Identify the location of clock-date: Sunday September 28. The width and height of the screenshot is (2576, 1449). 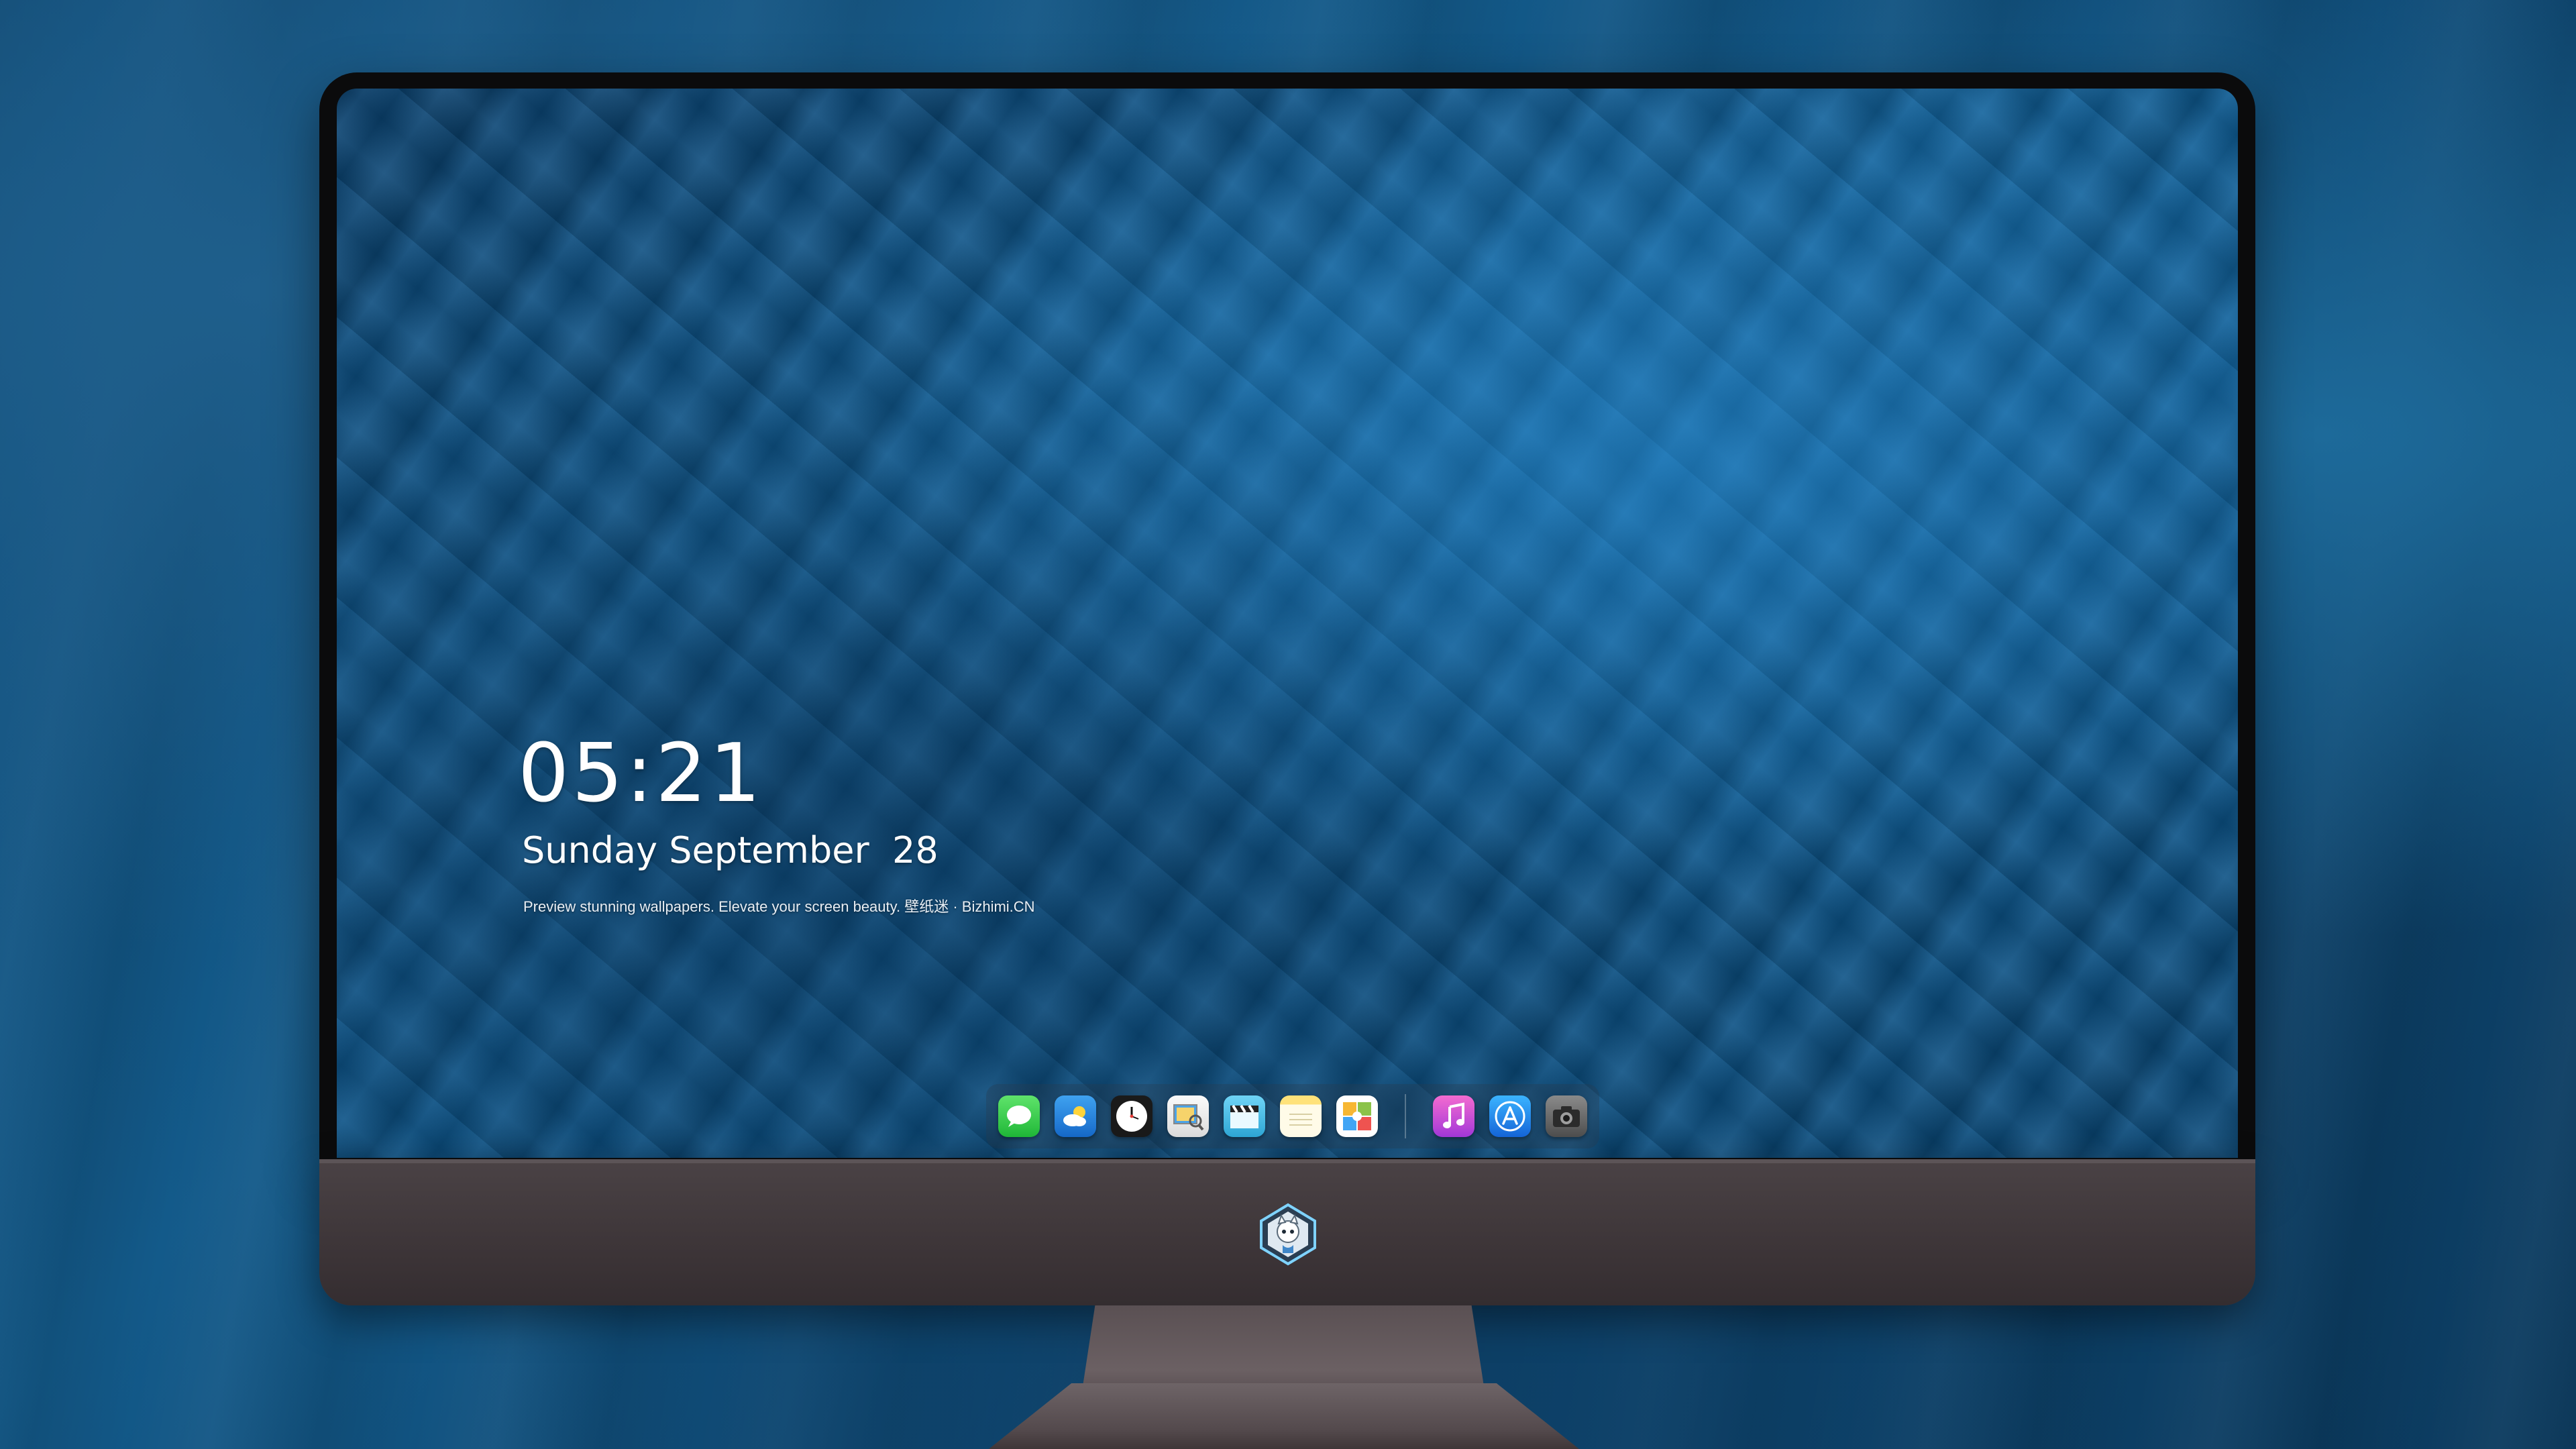
(730, 850).